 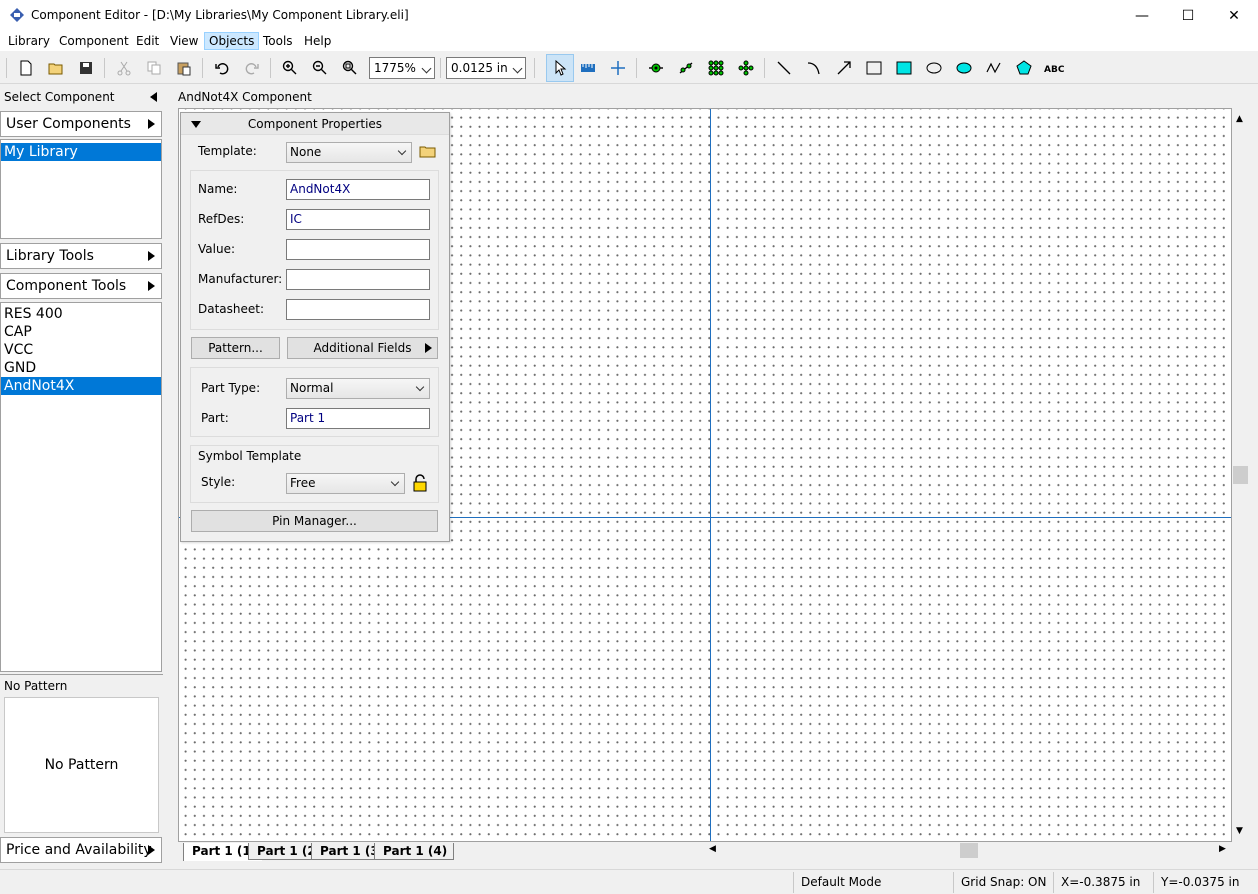 What do you see at coordinates (656, 68) in the screenshot?
I see `pin-tool-icon` at bounding box center [656, 68].